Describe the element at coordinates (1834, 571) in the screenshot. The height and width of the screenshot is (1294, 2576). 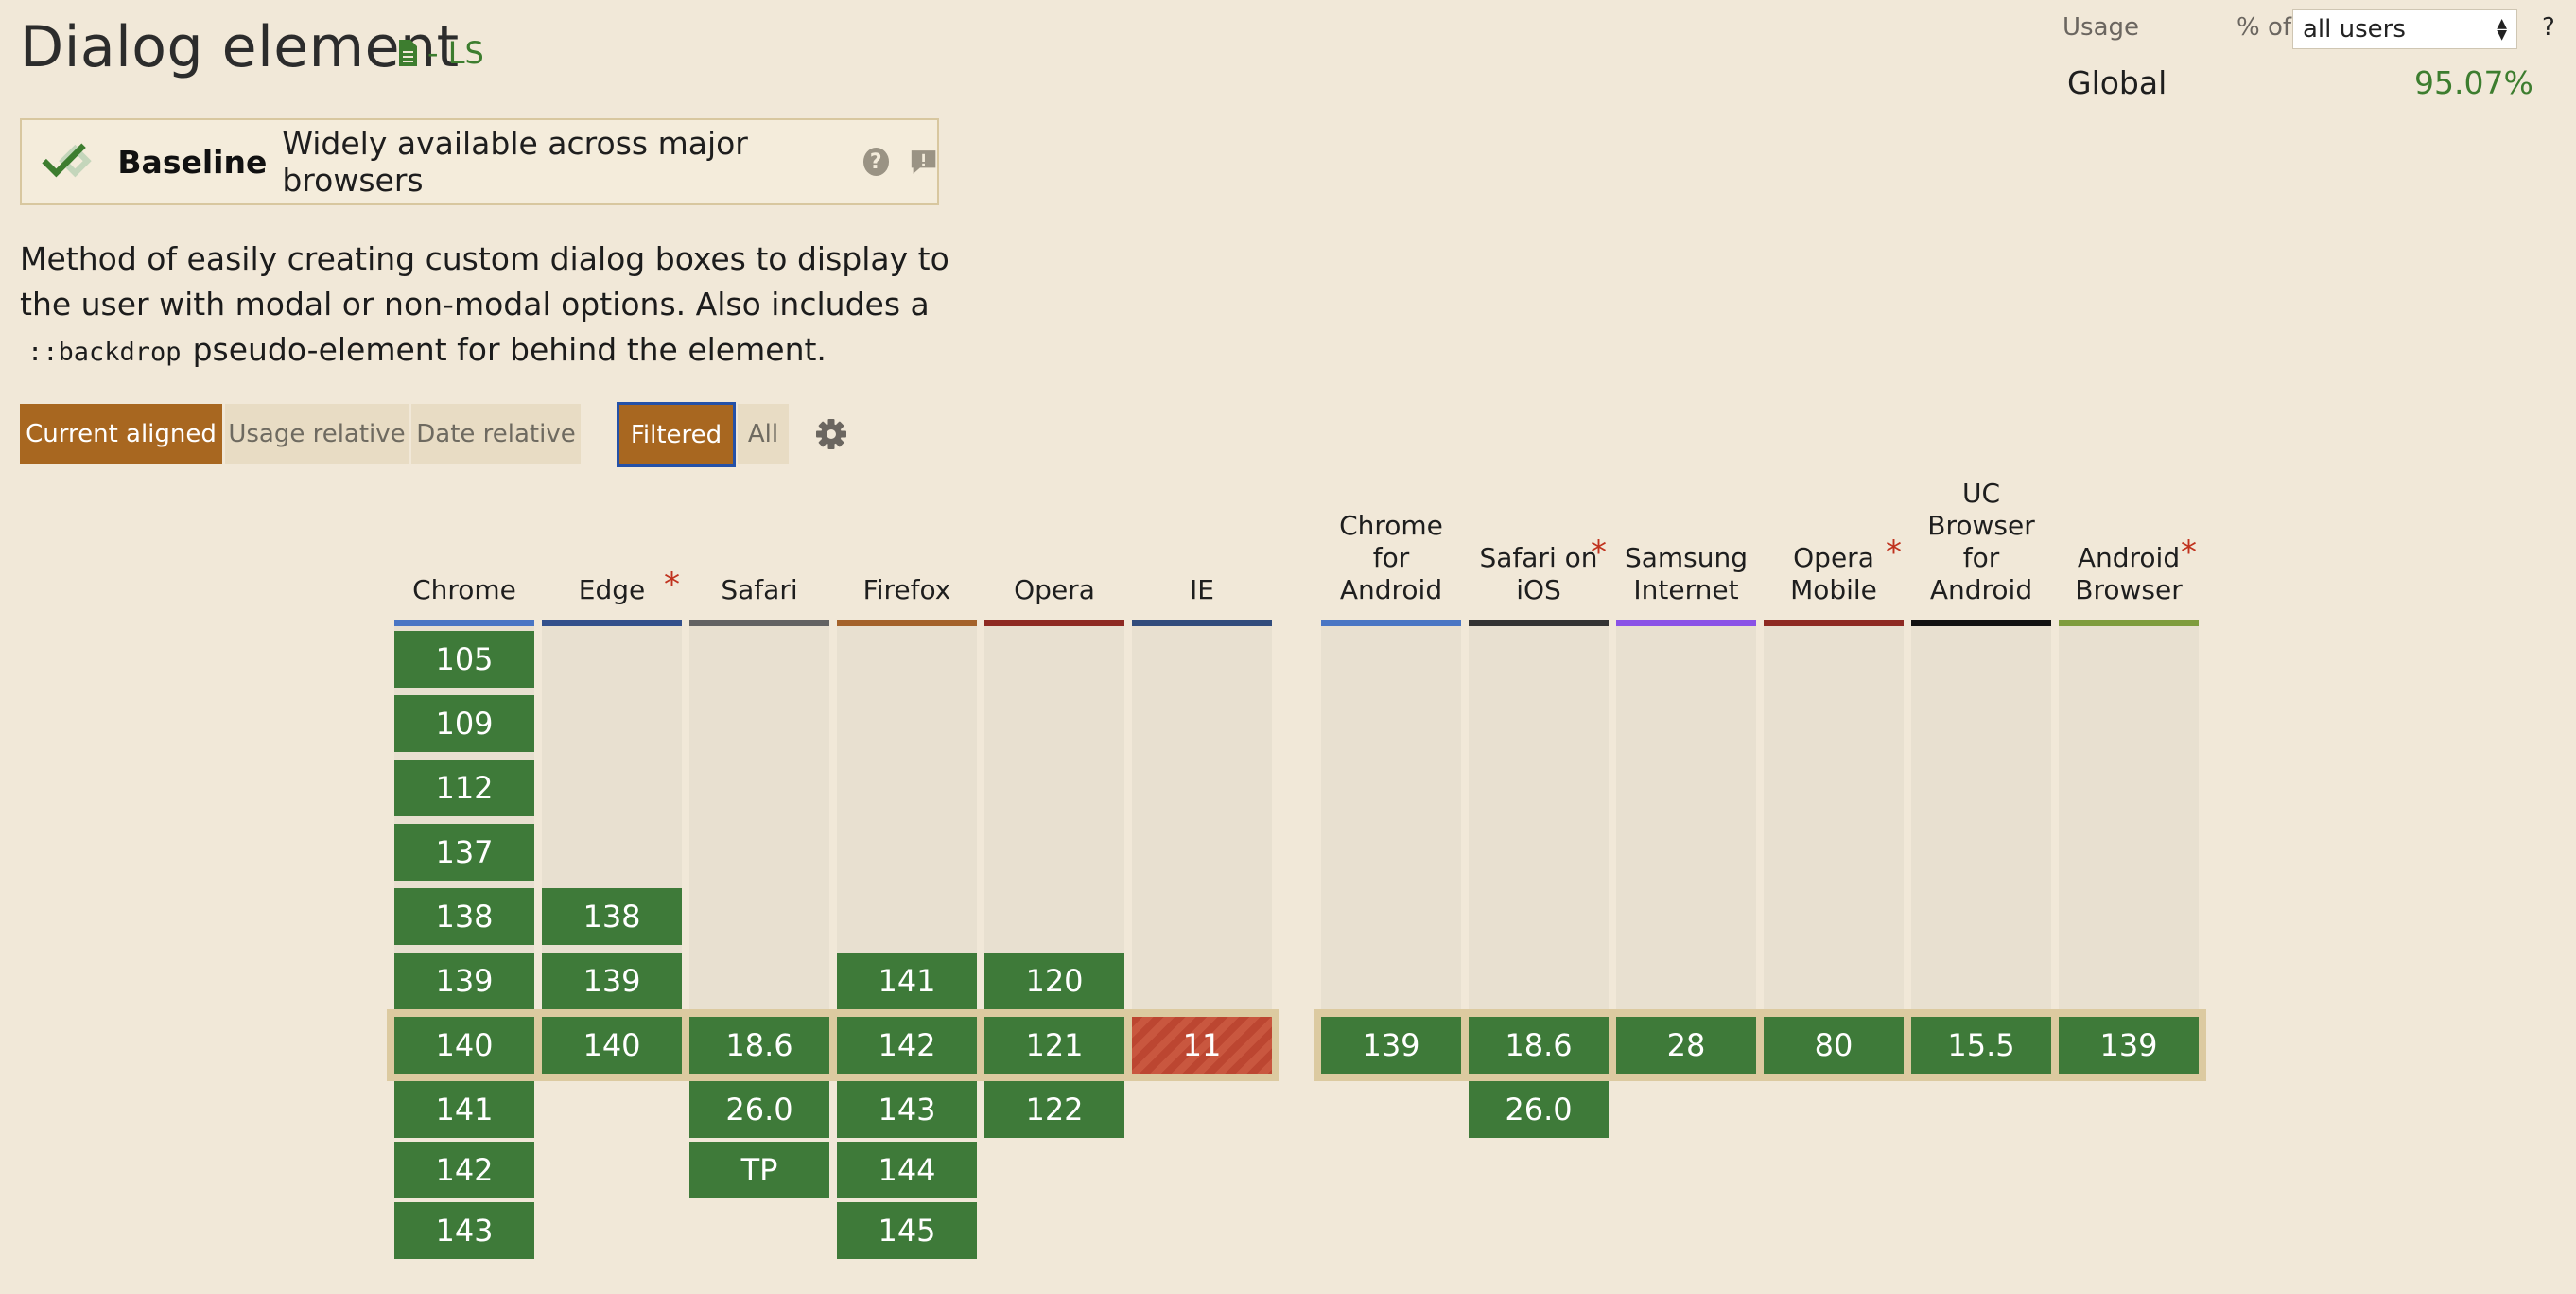
I see `browser-header-opera-mobile: Opera Mobile *` at that location.